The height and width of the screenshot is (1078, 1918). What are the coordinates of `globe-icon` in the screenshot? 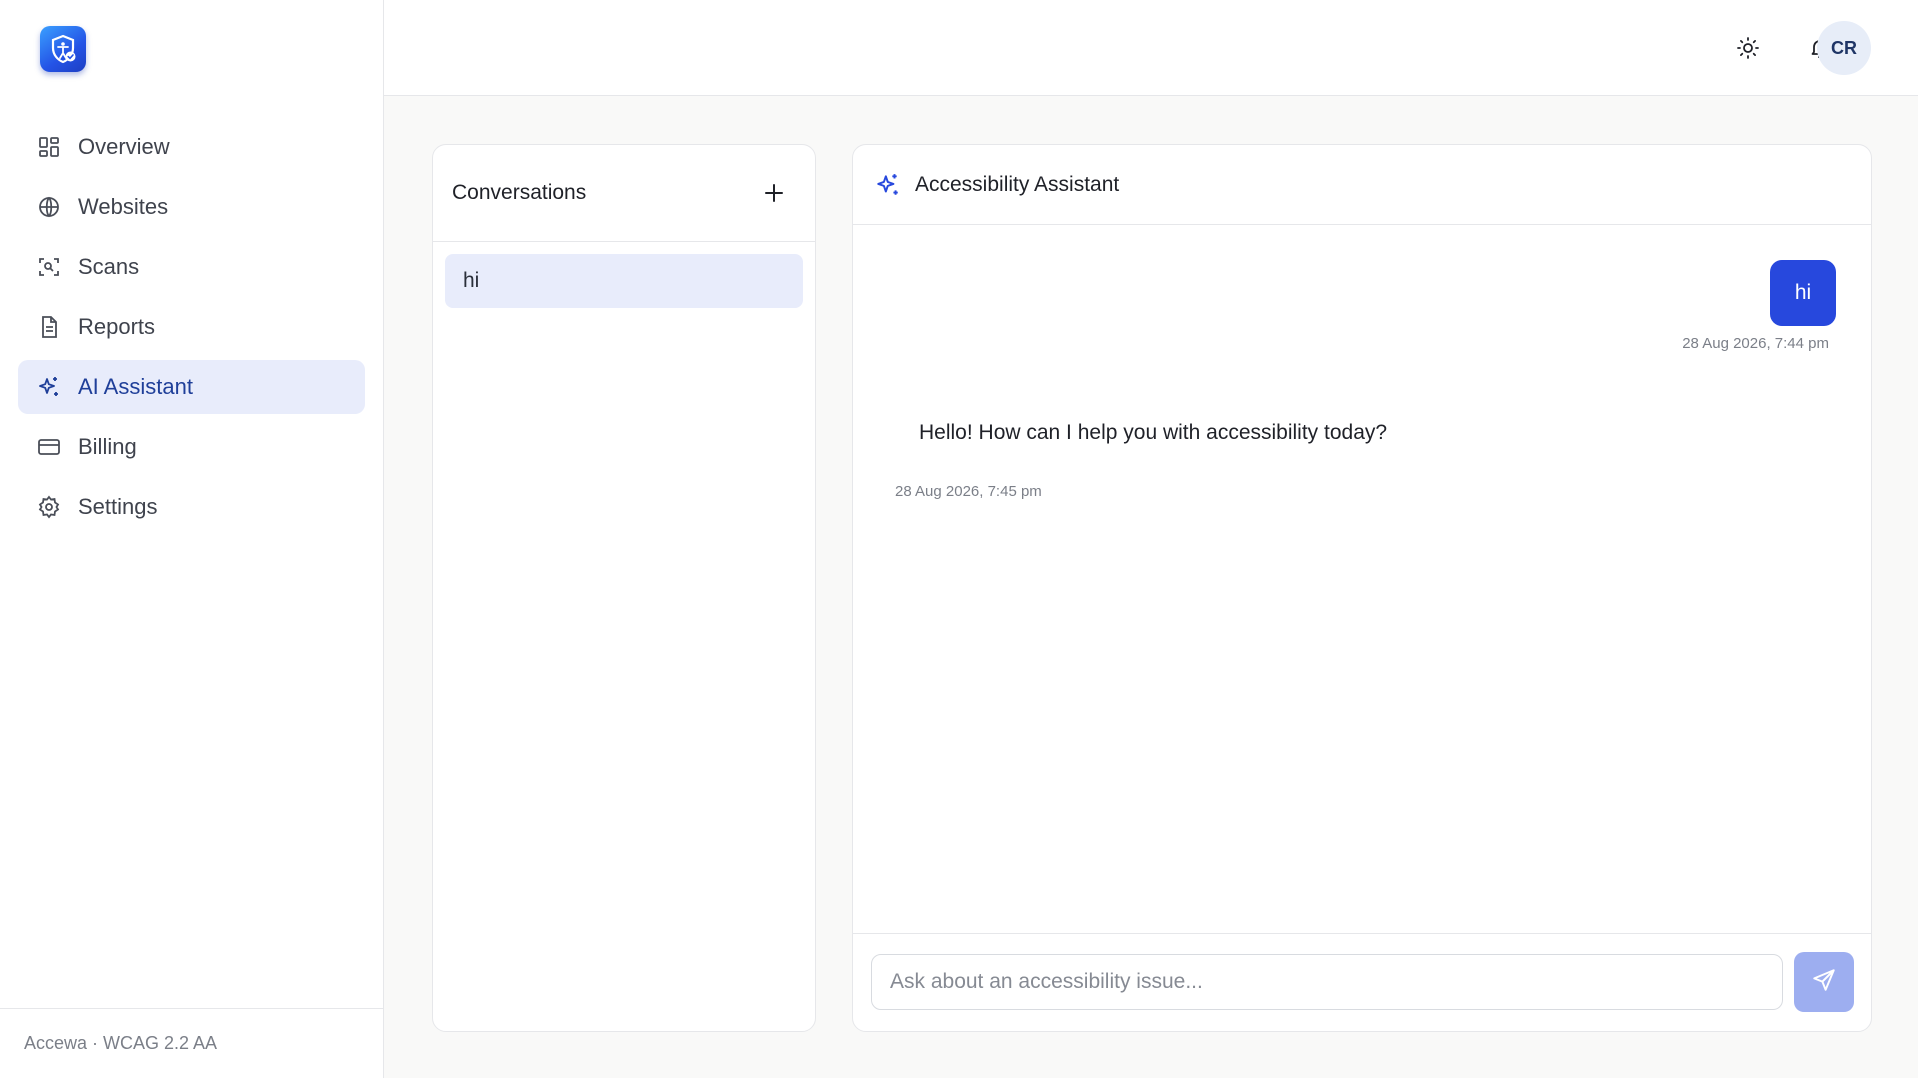 It's located at (49, 207).